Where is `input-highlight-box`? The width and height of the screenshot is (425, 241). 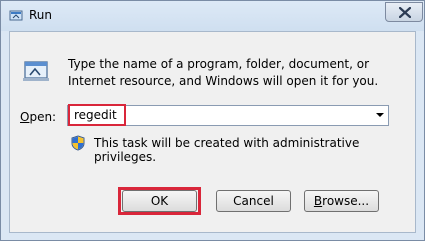
input-highlight-box is located at coordinates (97, 115).